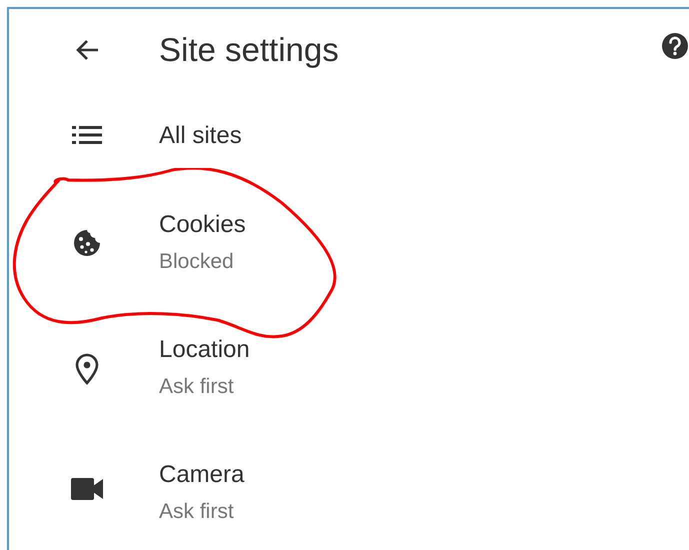 This screenshot has width=689, height=550. I want to click on cookie-icon, so click(87, 243).